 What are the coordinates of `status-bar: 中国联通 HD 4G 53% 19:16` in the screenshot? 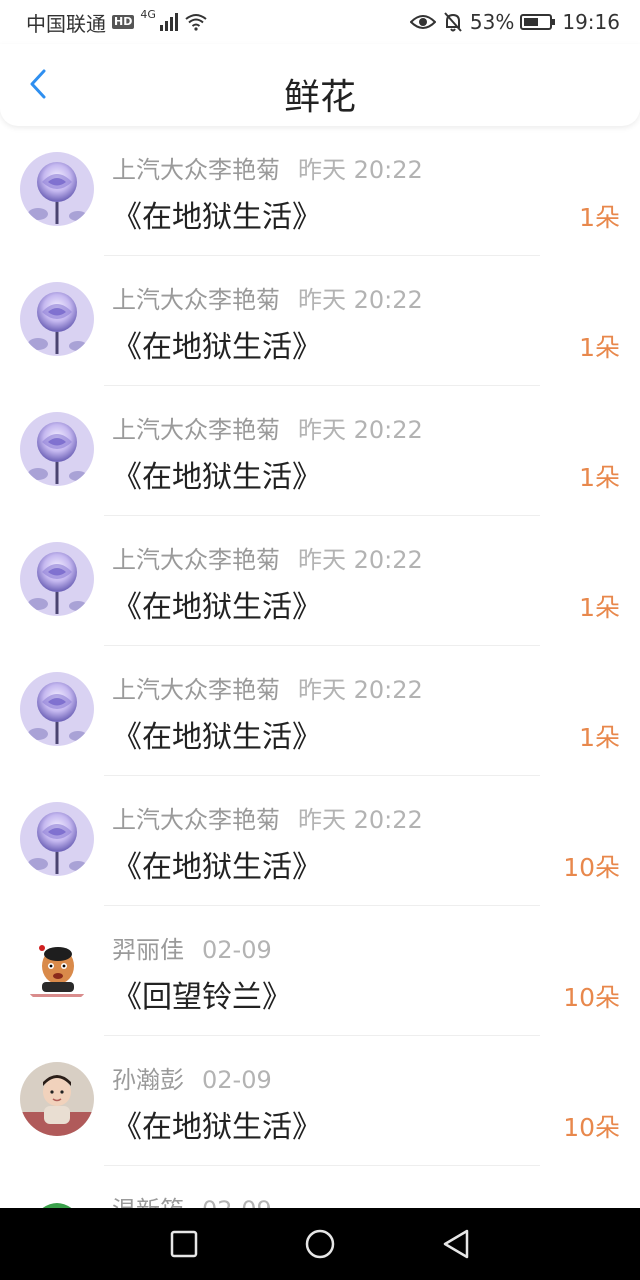 It's located at (320, 22).